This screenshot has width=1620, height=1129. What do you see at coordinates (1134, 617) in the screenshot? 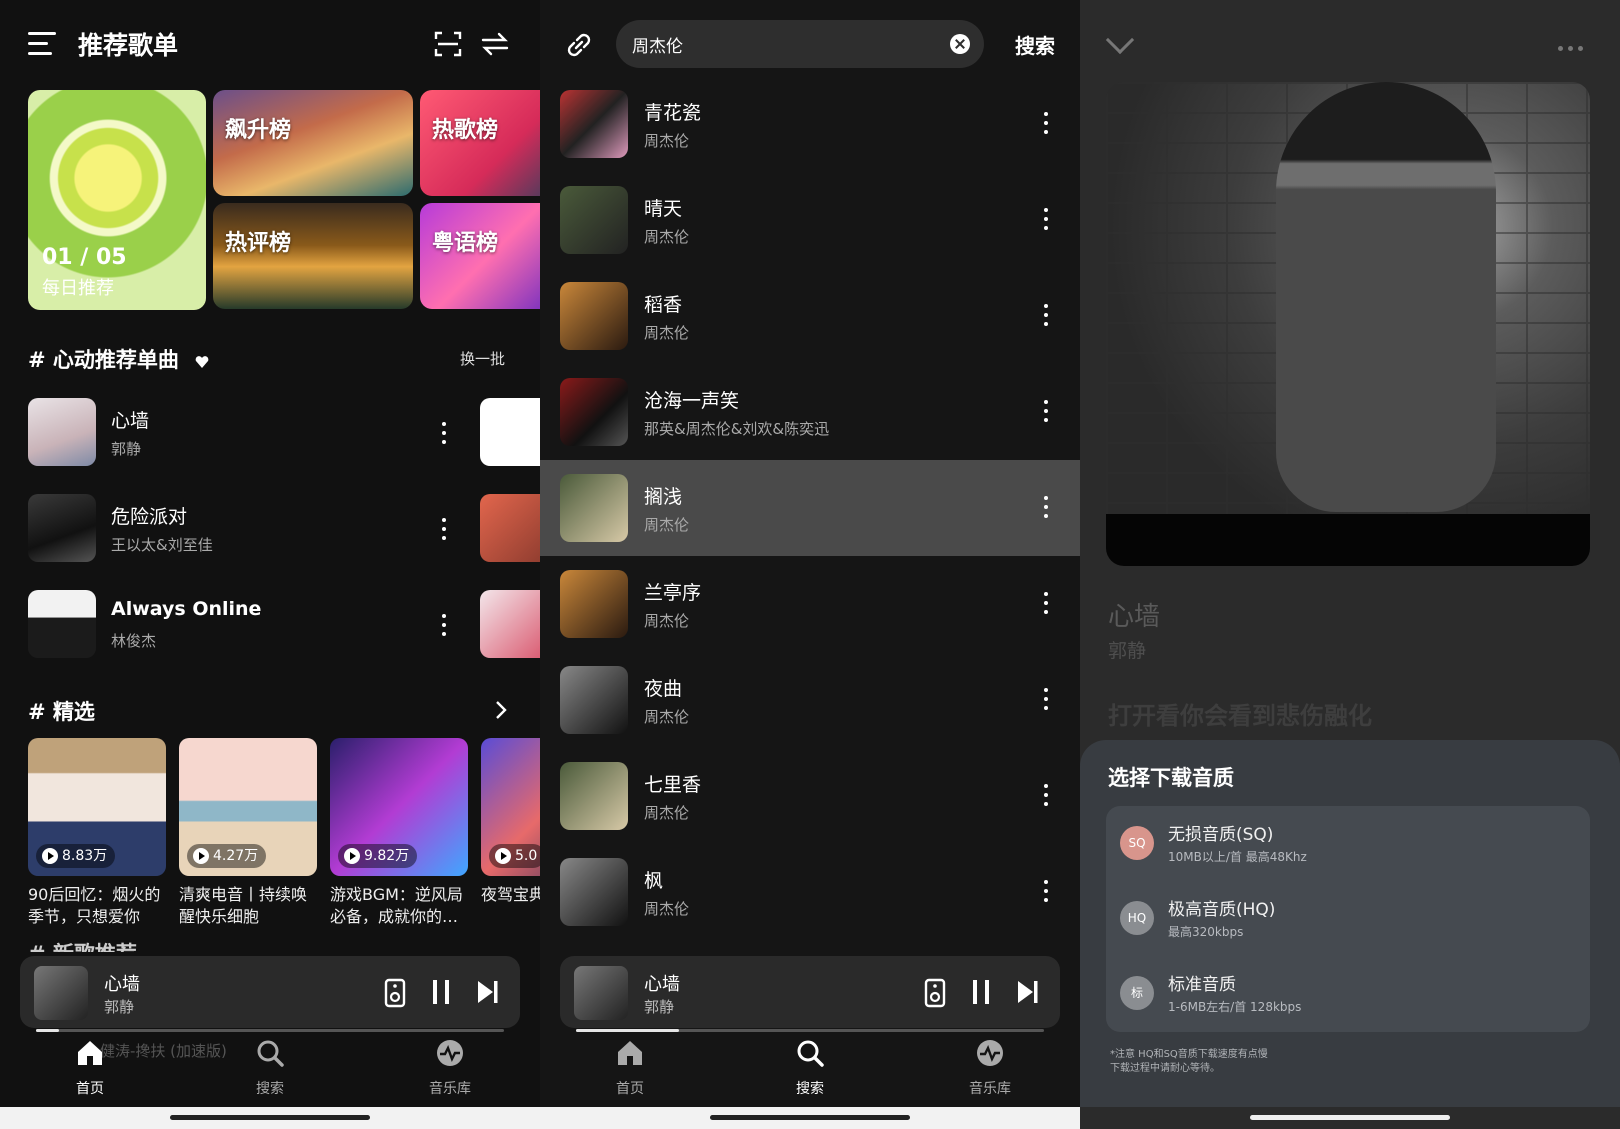
I see `now-playing-title: 心墙` at bounding box center [1134, 617].